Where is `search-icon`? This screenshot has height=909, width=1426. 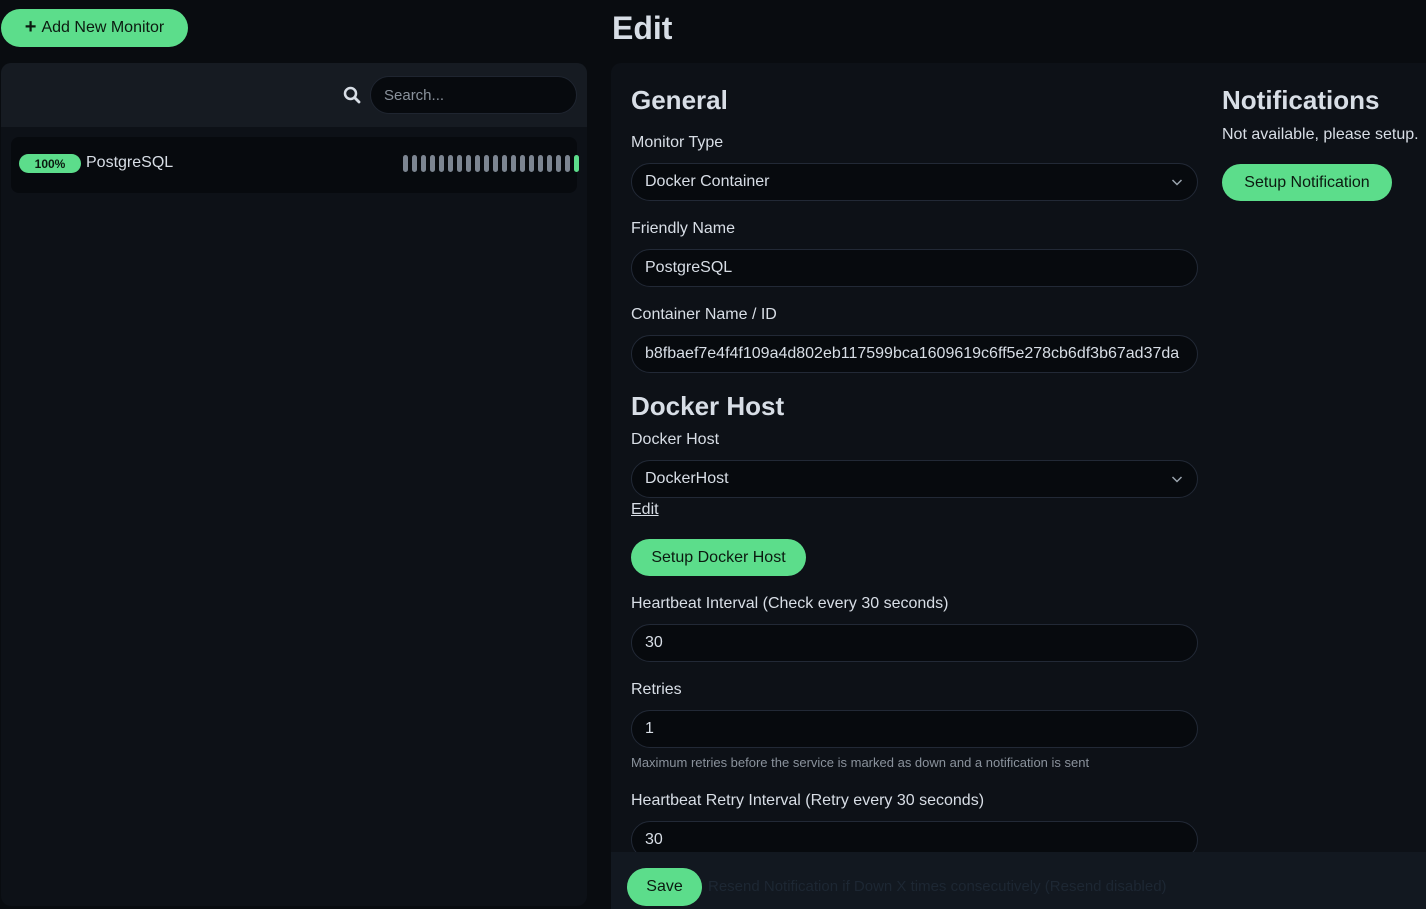 search-icon is located at coordinates (352, 95).